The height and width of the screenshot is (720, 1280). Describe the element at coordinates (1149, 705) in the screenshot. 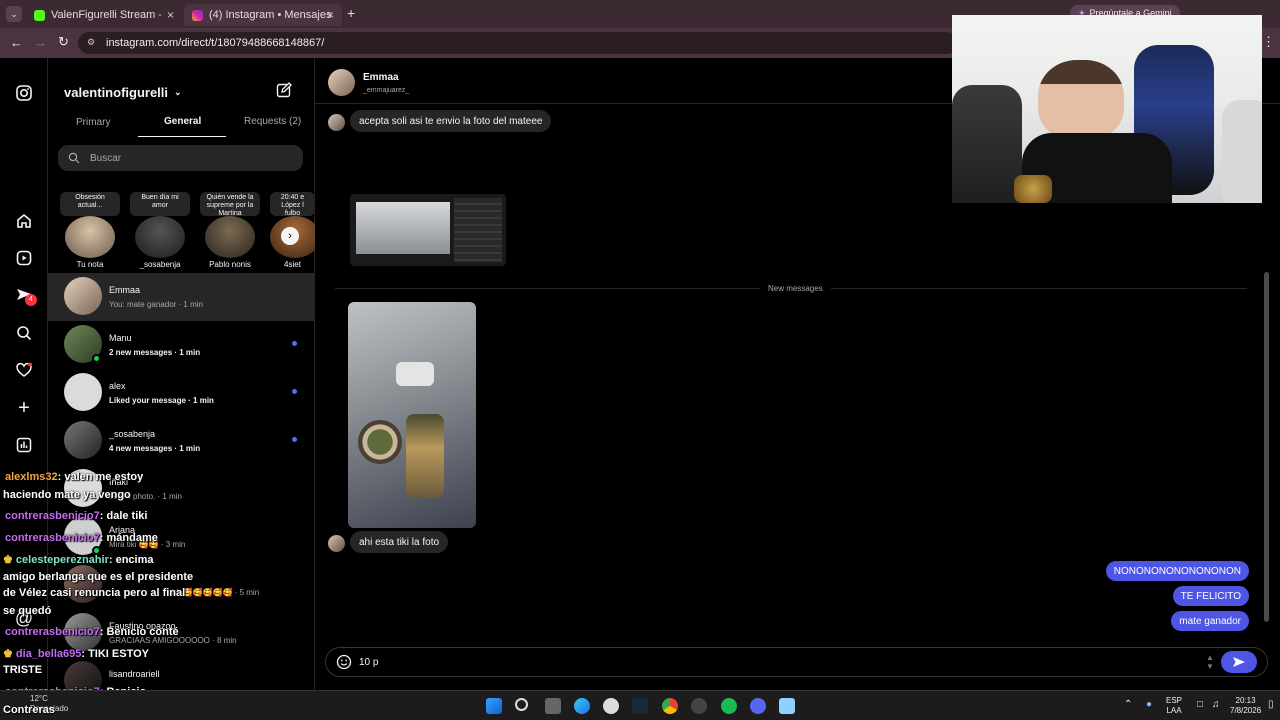

I see `mic-icon: ●` at that location.